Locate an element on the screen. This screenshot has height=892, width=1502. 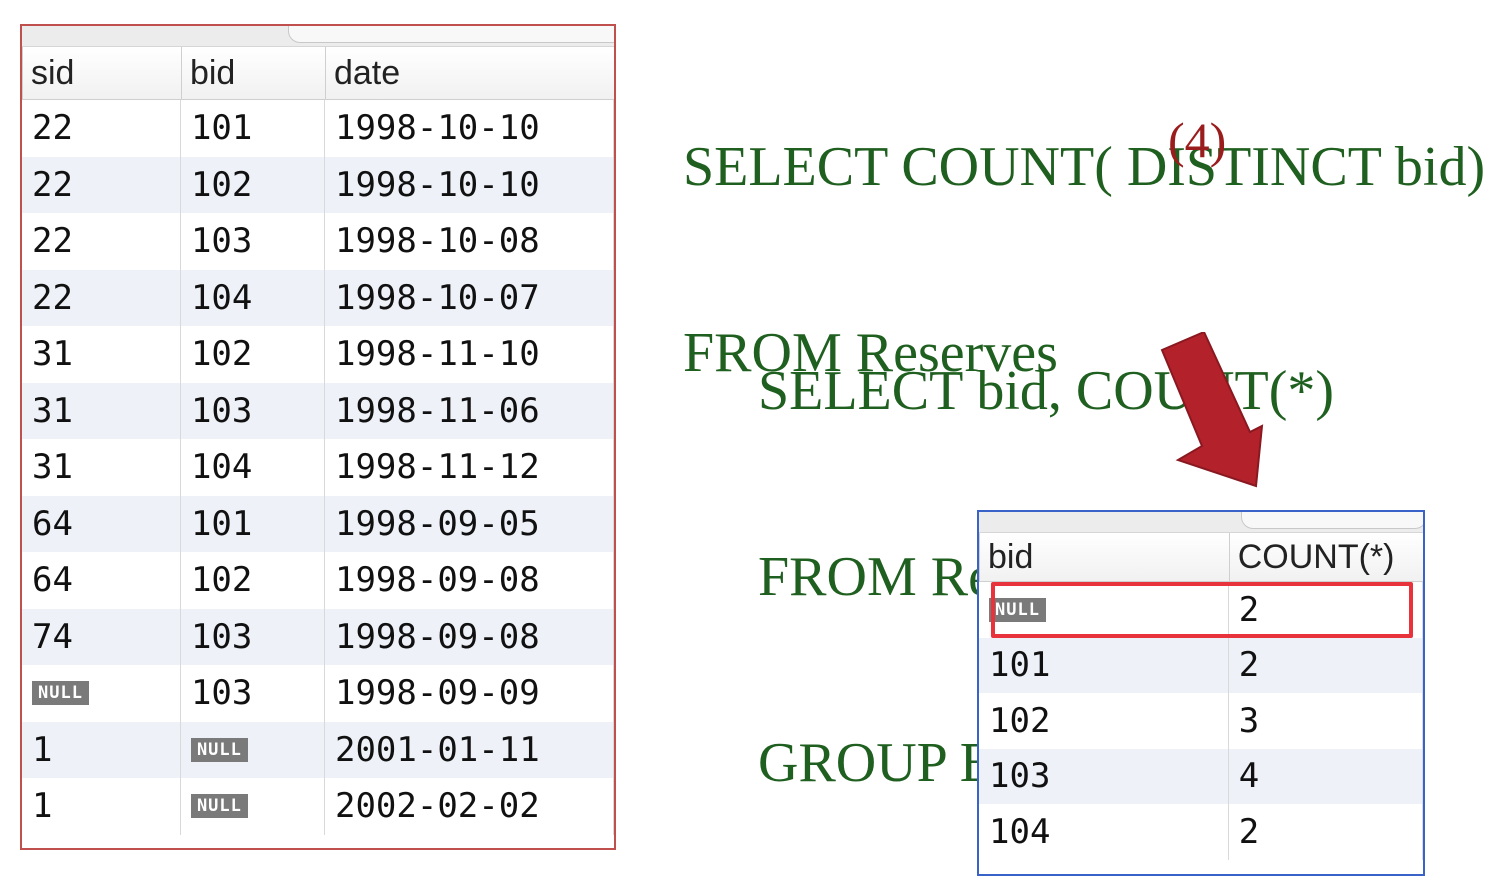
table-row: 22 102 1998-10-10 is located at coordinates (318, 184).